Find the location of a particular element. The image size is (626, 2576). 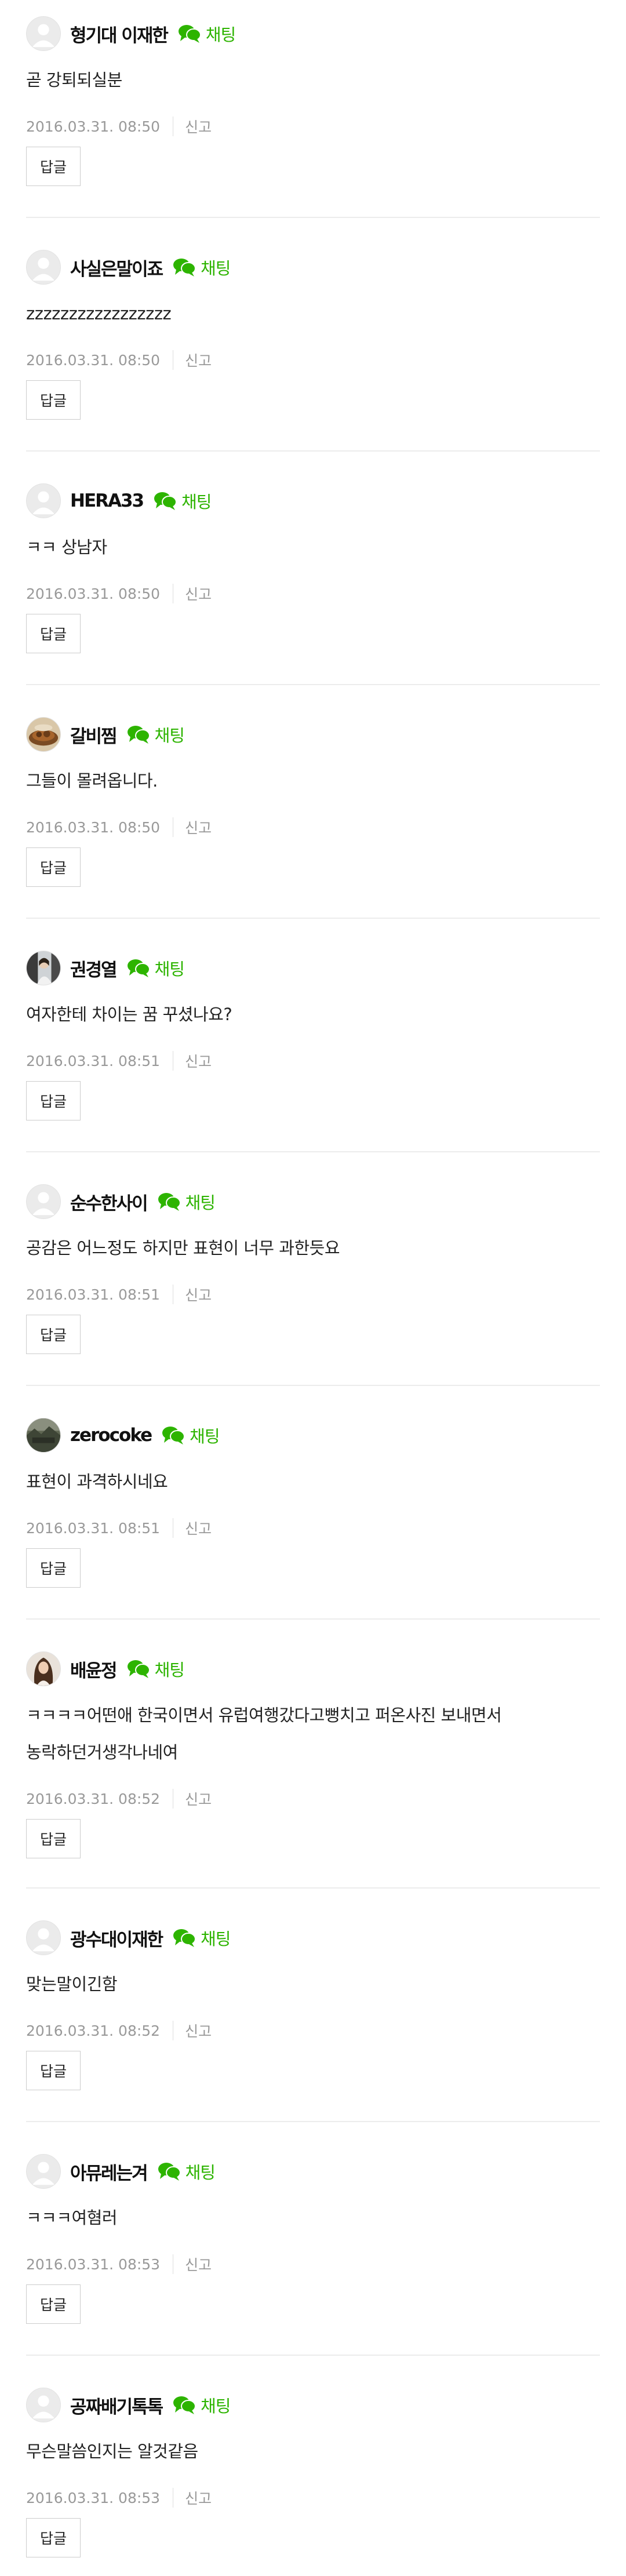

comment-header: 권경열 채팅 is located at coordinates (105, 968).